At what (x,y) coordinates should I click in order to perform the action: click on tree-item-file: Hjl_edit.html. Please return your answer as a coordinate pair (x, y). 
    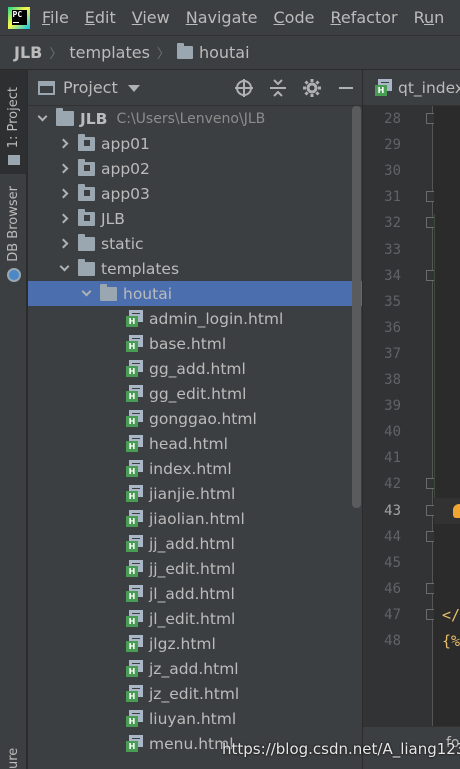
    Looking at the image, I should click on (195, 618).